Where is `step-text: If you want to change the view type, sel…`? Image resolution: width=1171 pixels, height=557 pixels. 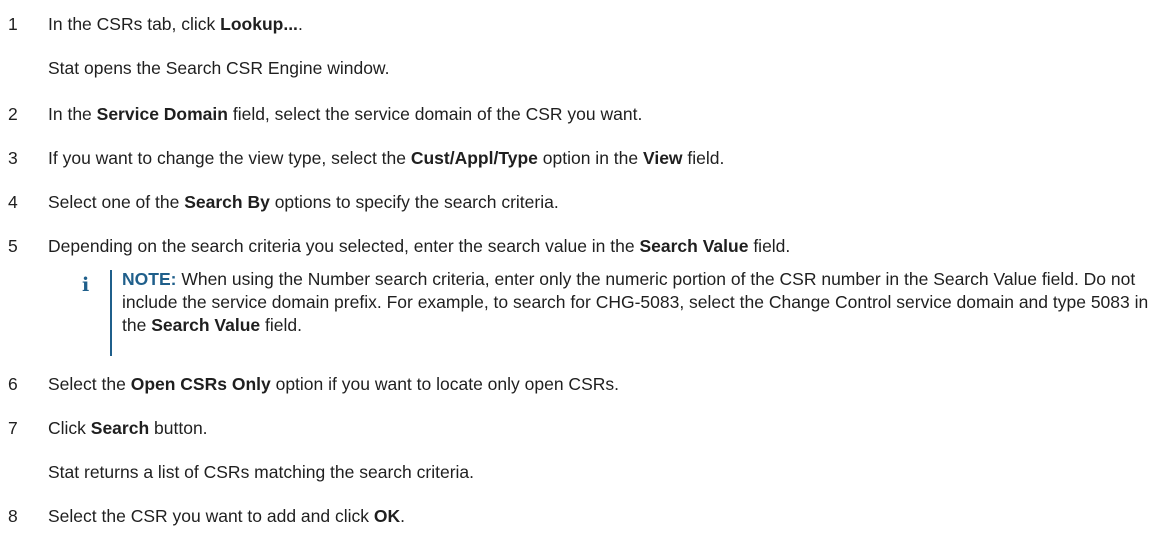
step-text: If you want to change the view type, sel… is located at coordinates (386, 158).